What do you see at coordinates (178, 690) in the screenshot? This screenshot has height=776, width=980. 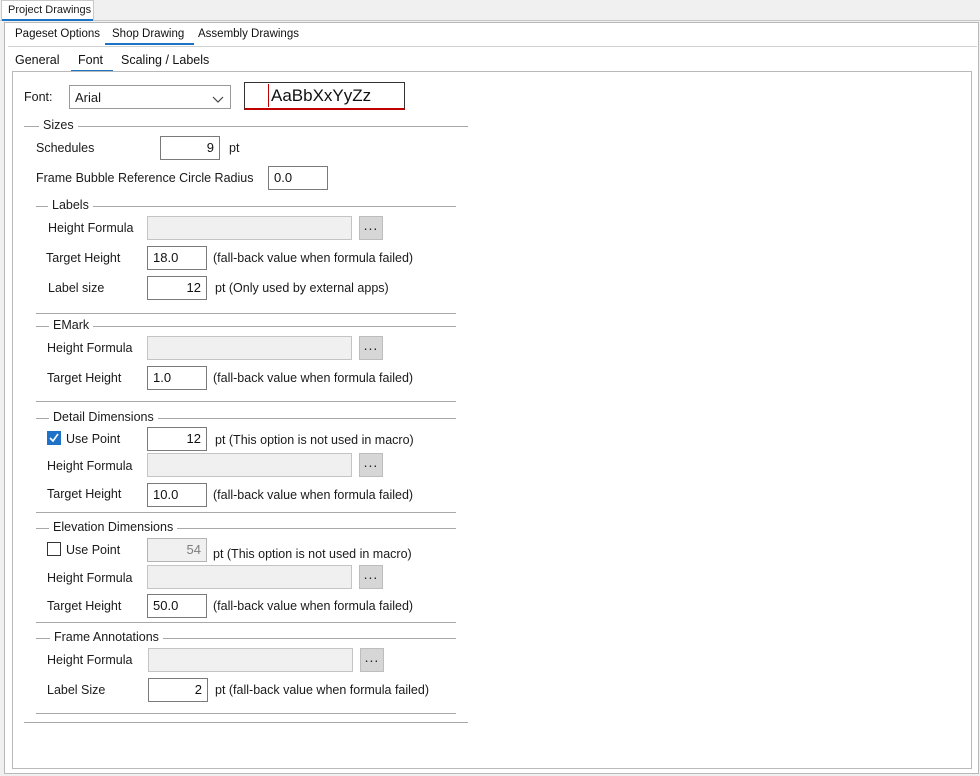 I see `frame-label-size-input: 2` at bounding box center [178, 690].